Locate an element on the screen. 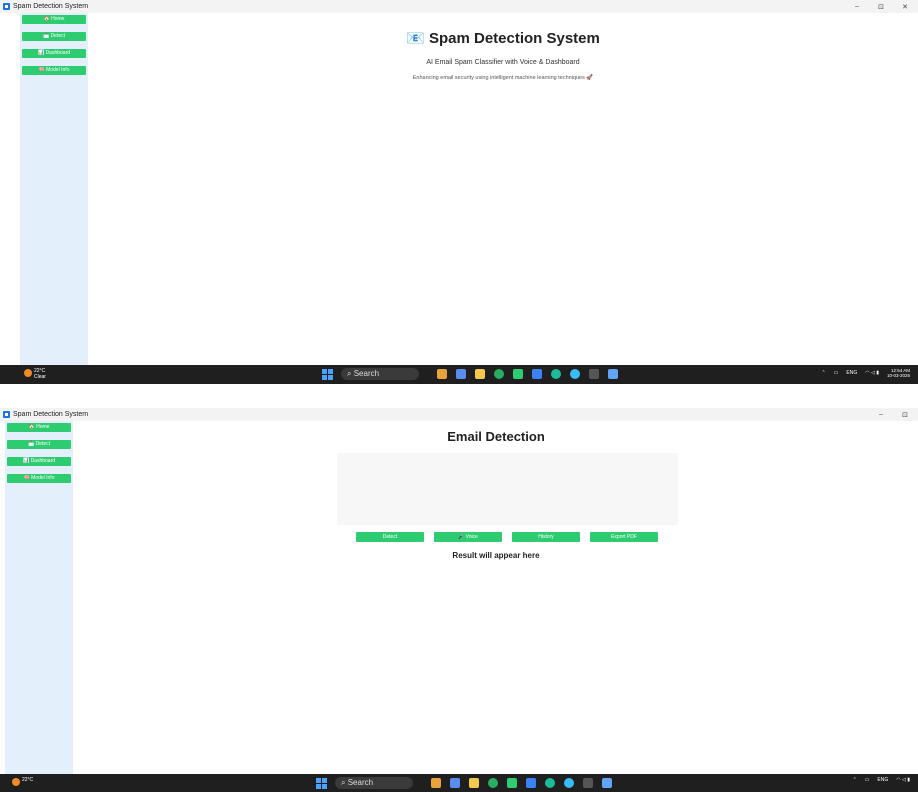 The image size is (918, 792). window-controls: – ⊡ is located at coordinates (897, 415).